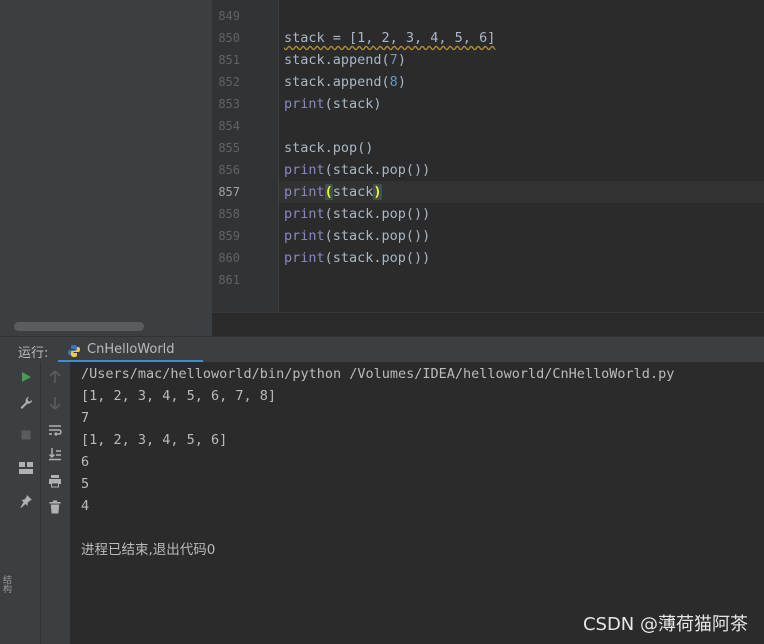 This screenshot has height=644, width=764. Describe the element at coordinates (55, 454) in the screenshot. I see `scroll-to-end-icon` at that location.